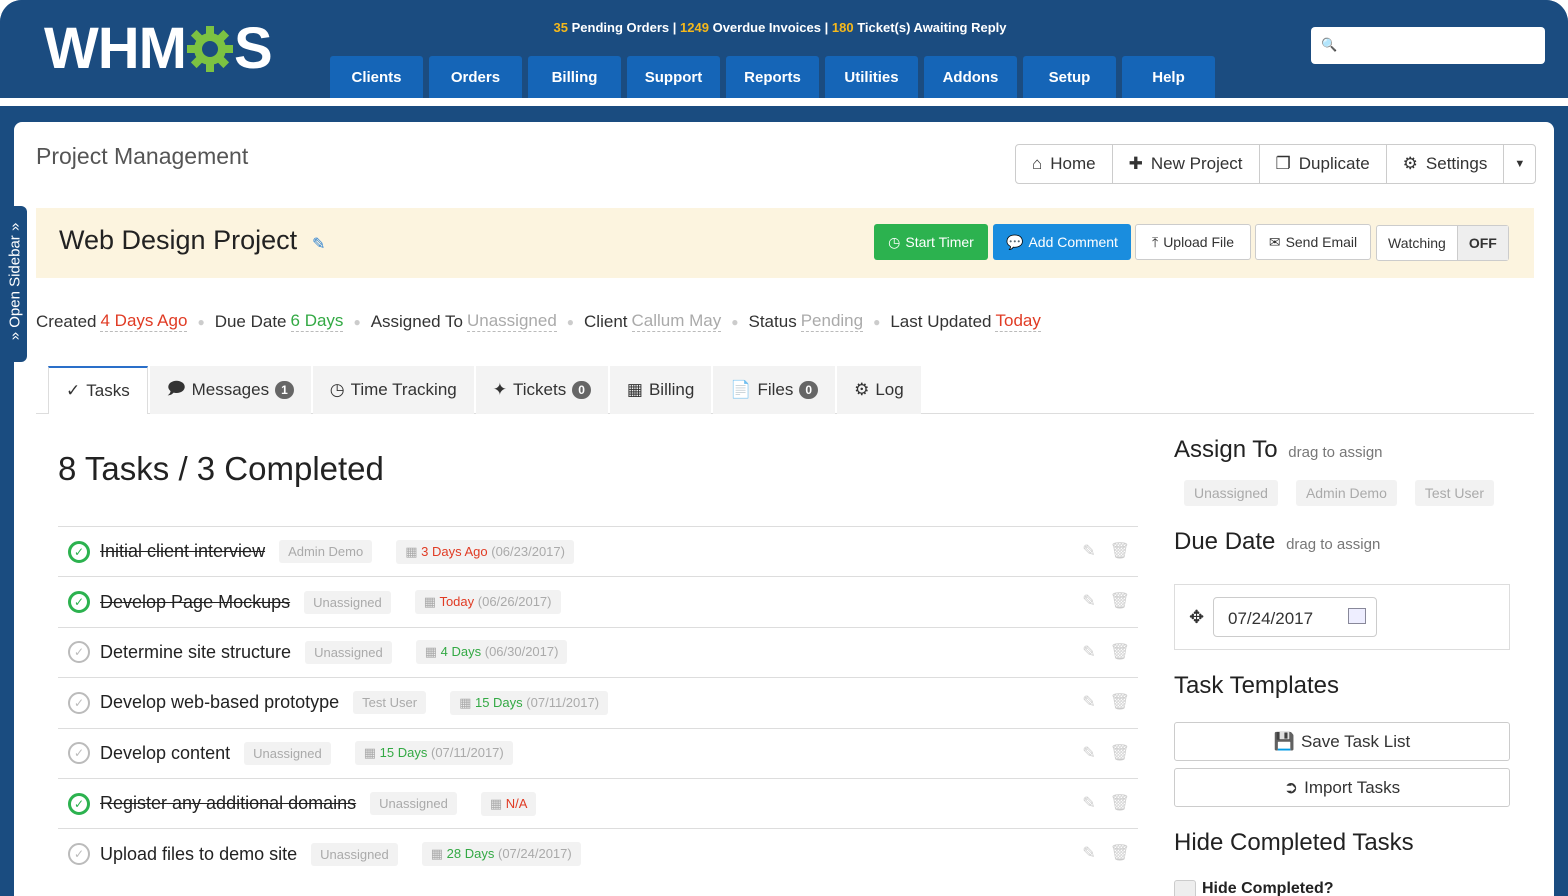 This screenshot has width=1568, height=896. Describe the element at coordinates (561, 27) in the screenshot. I see `pending-orders-count: 35` at that location.